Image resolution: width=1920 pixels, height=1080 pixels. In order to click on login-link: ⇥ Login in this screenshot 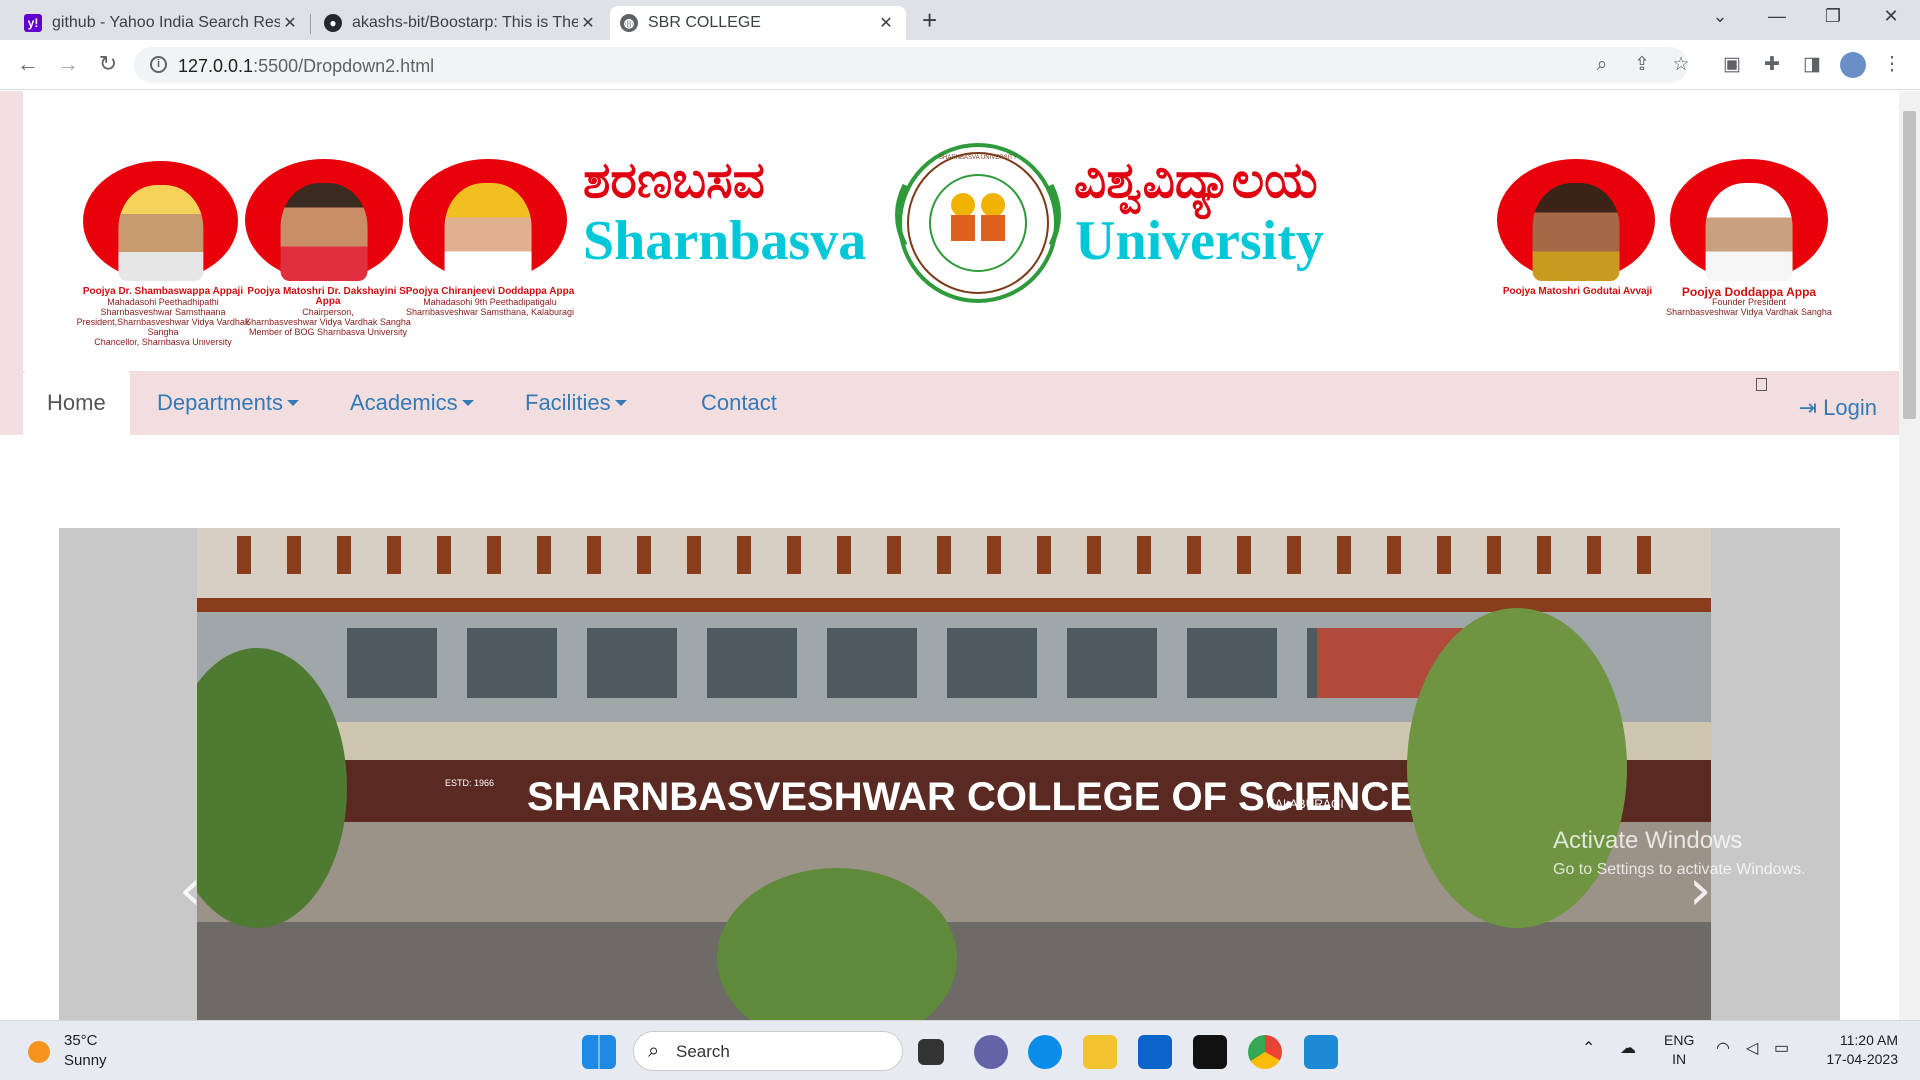, I will do `click(1838, 408)`.